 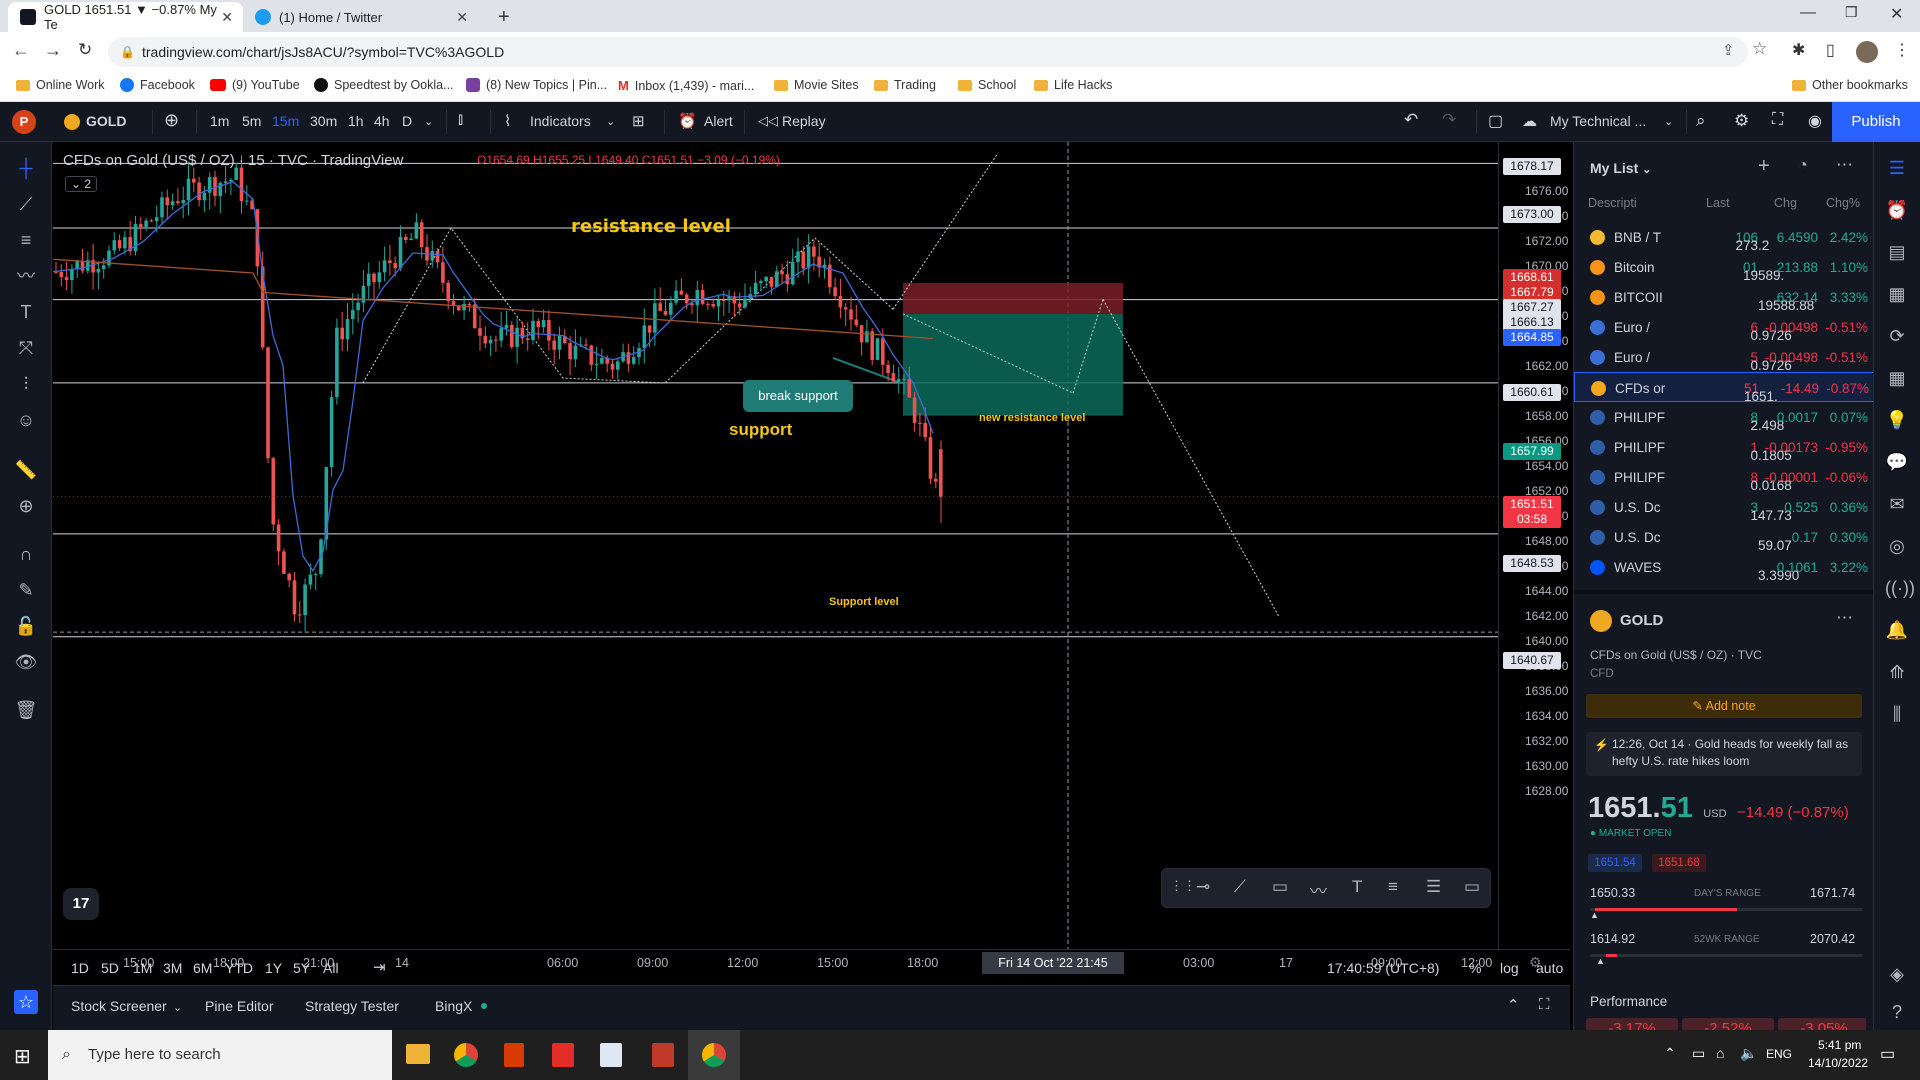 I want to click on browser-tab-twitter: (1) Home / Twitter ✕, so click(x=360, y=17).